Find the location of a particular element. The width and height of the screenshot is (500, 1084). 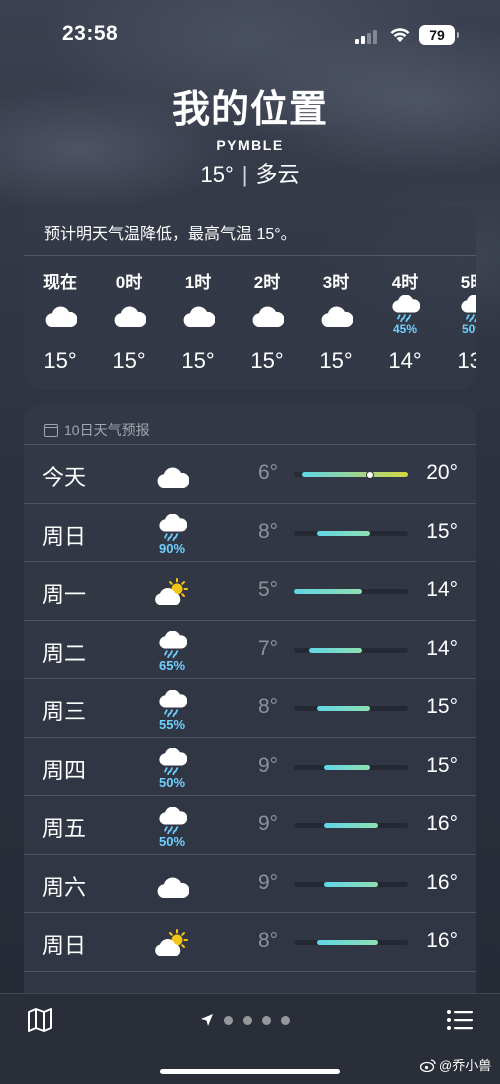

bottom-toolbar: @乔小兽 is located at coordinates (250, 1038).